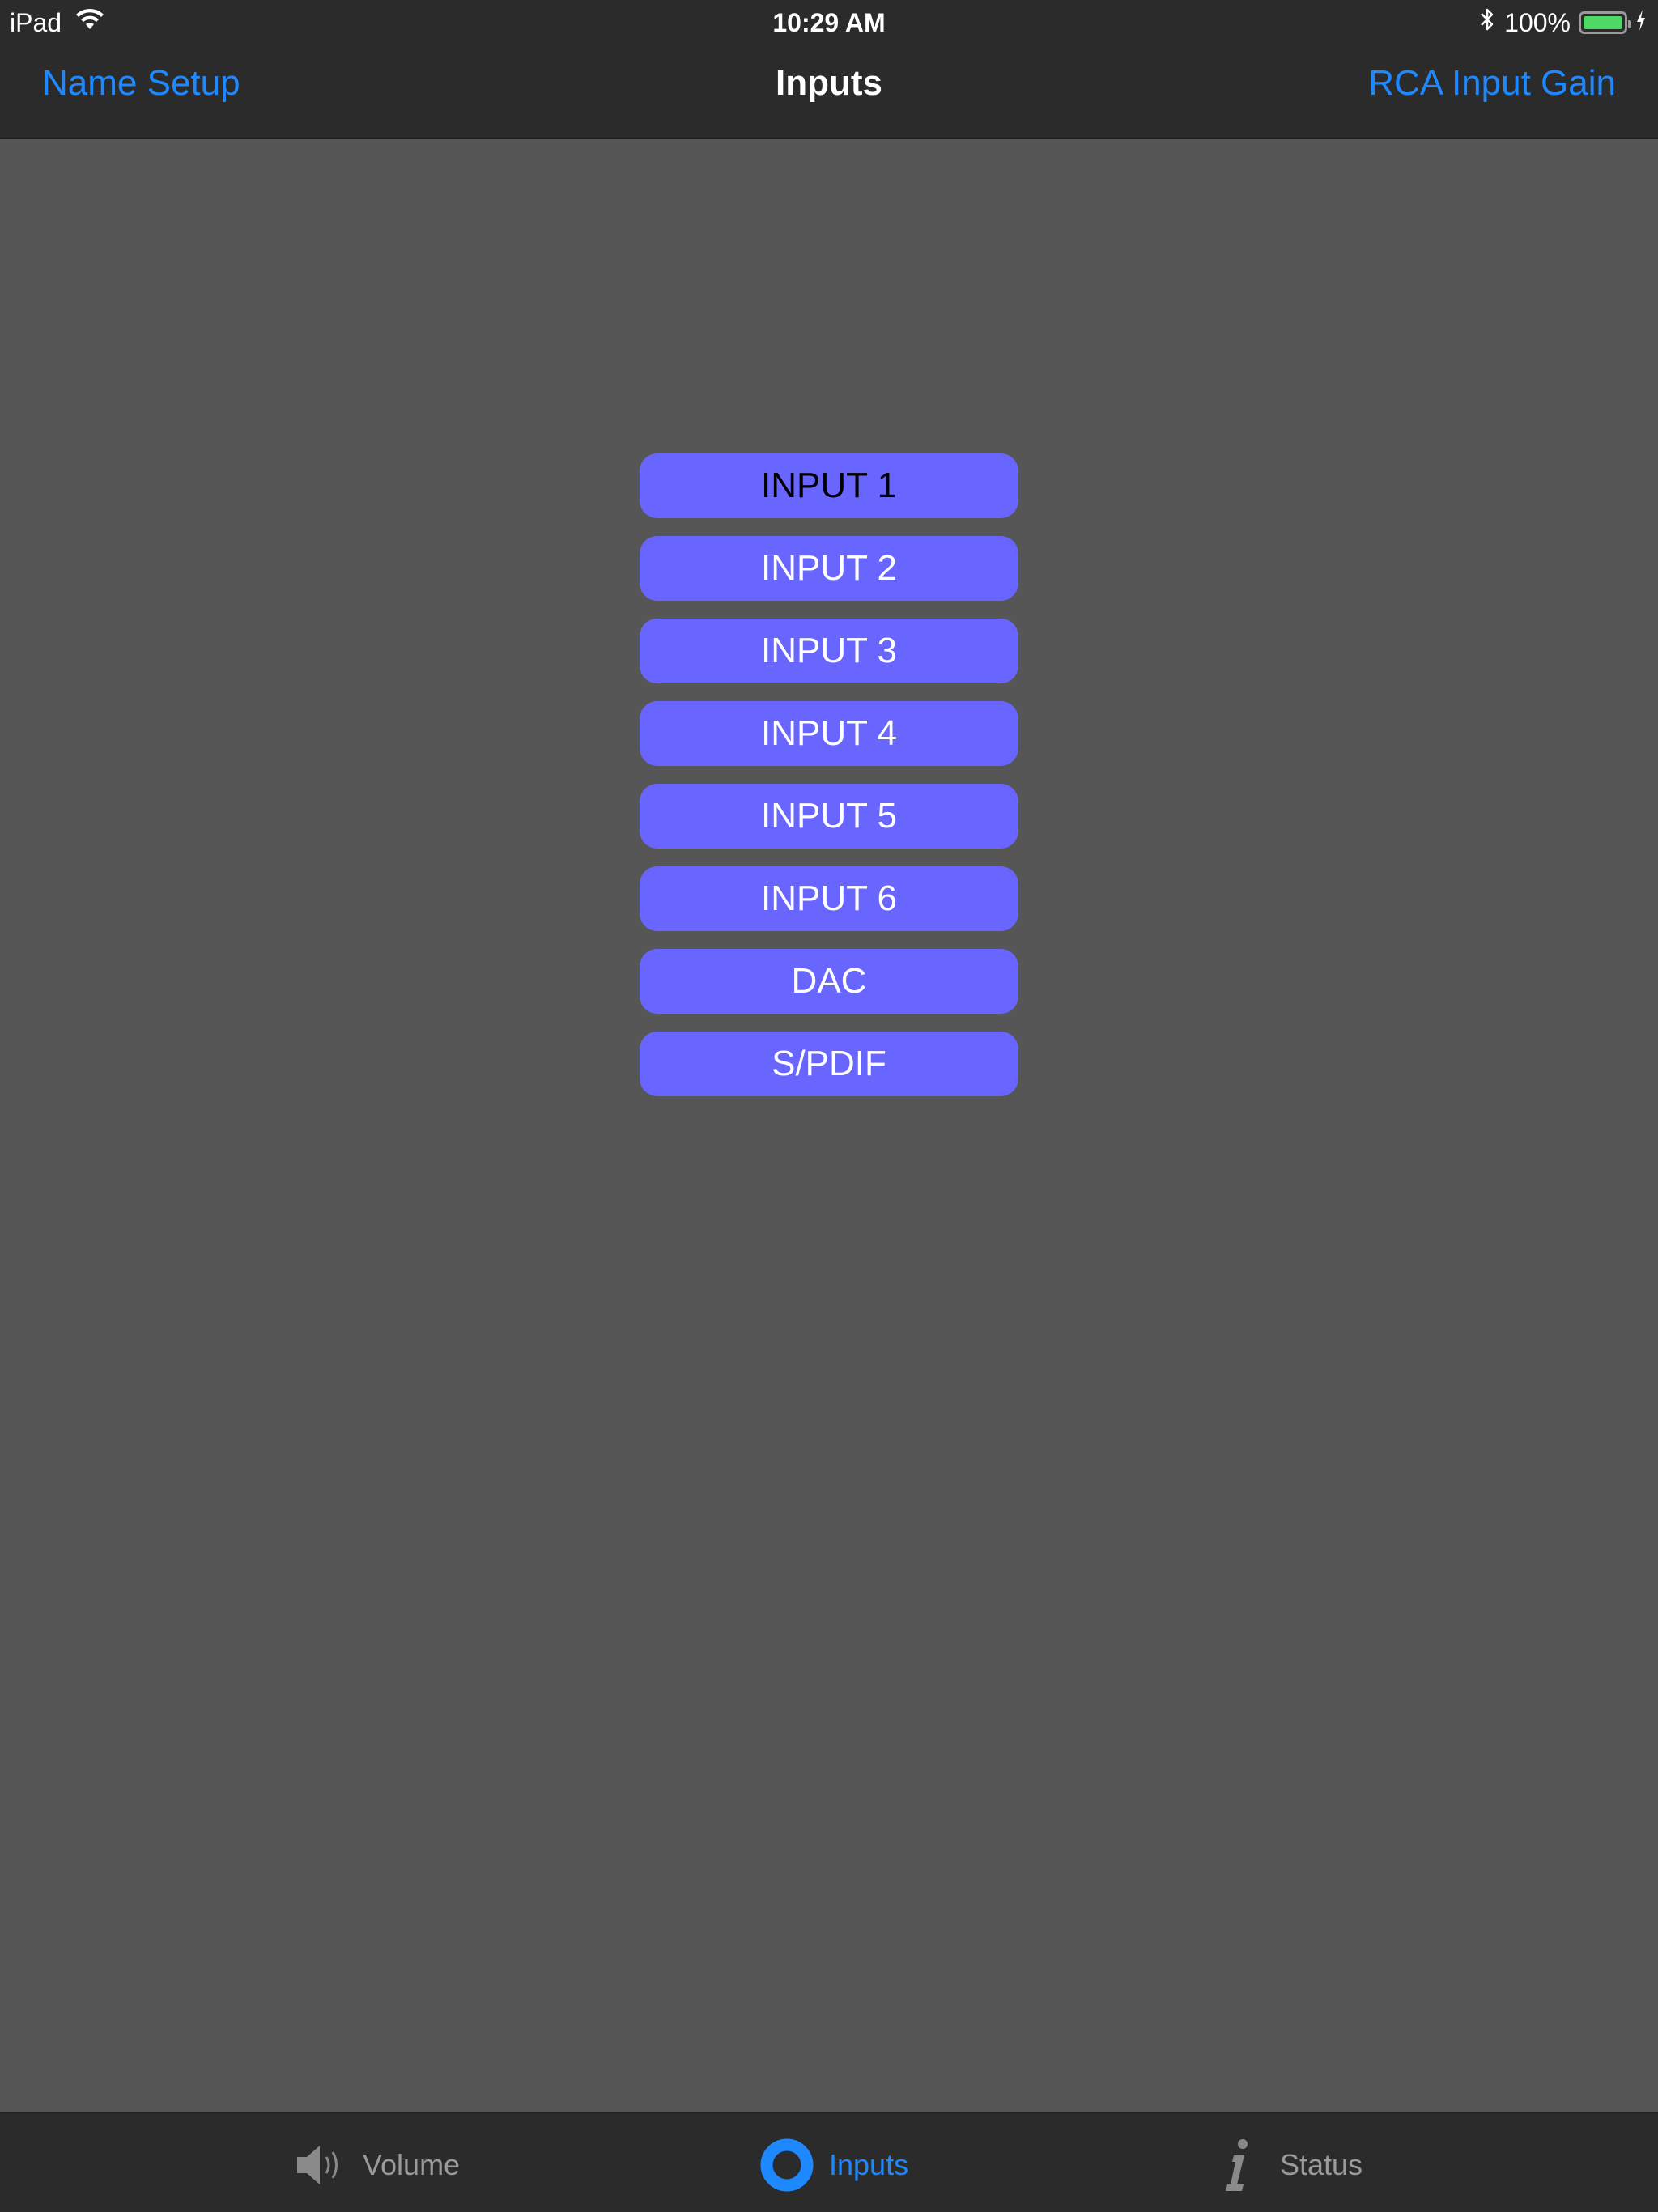  I want to click on speaker-icon, so click(320, 2166).